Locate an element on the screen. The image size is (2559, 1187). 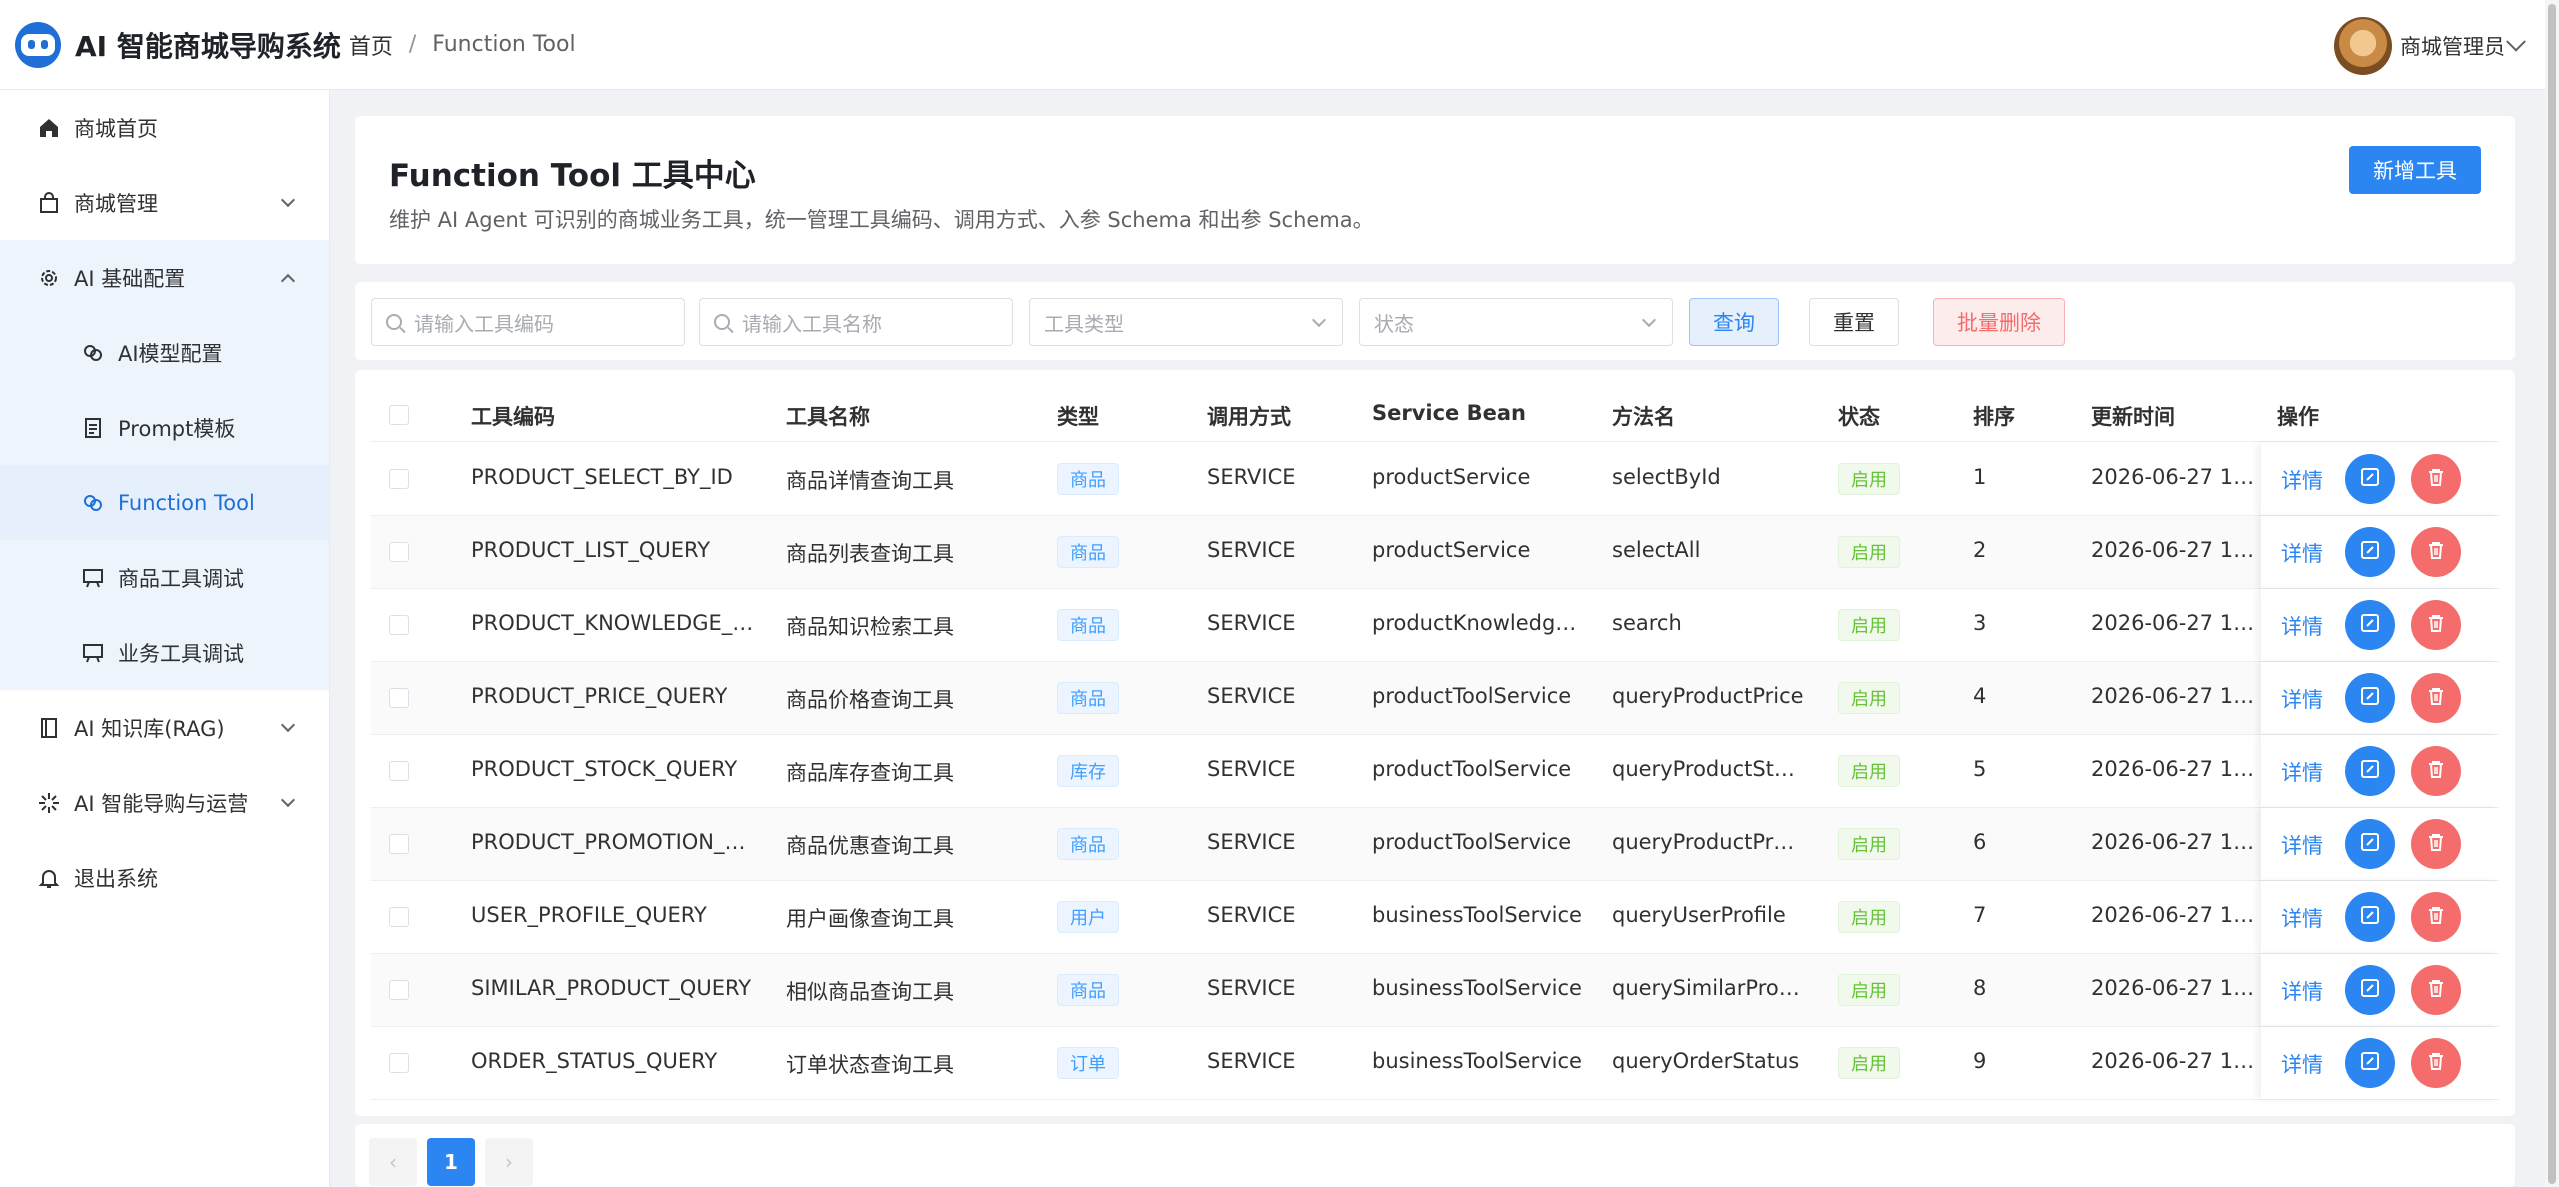
page-scrollbar is located at coordinates (2552, 593).